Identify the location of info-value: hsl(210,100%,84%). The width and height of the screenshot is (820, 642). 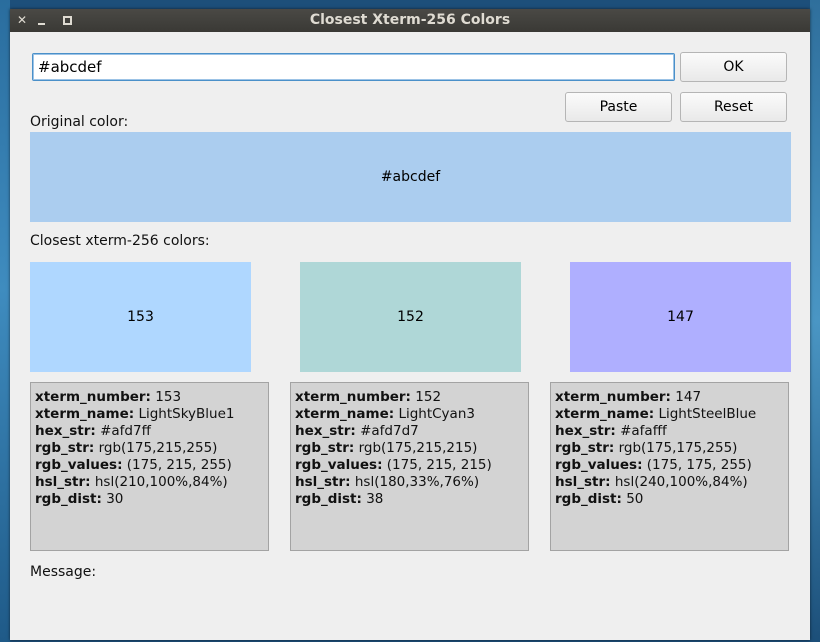
(161, 482).